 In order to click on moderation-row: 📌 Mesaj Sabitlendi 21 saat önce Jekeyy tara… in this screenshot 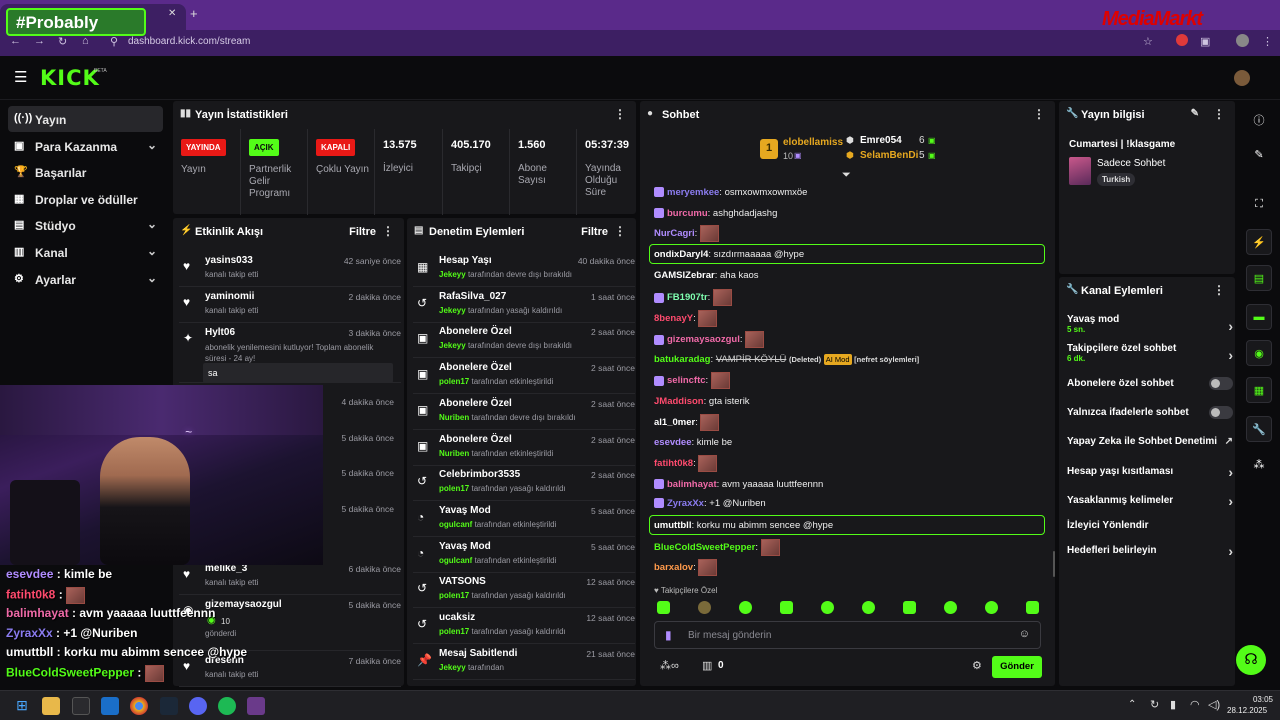, I will do `click(524, 662)`.